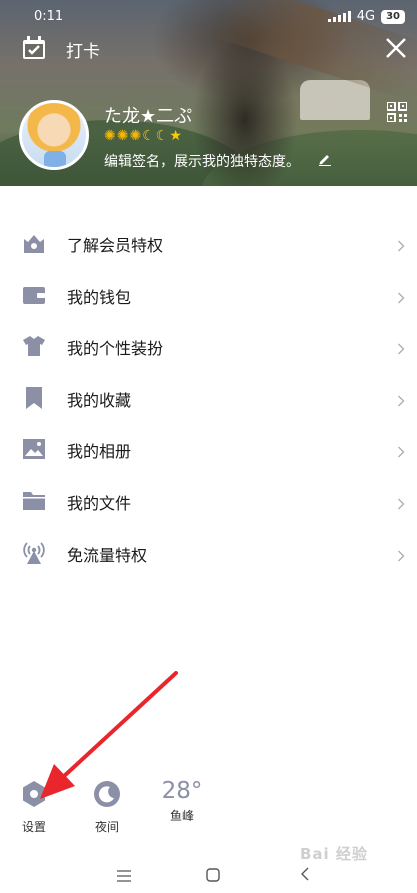 The height and width of the screenshot is (893, 417). I want to click on level-badges: ✺✺✺☾☾★, so click(143, 136).